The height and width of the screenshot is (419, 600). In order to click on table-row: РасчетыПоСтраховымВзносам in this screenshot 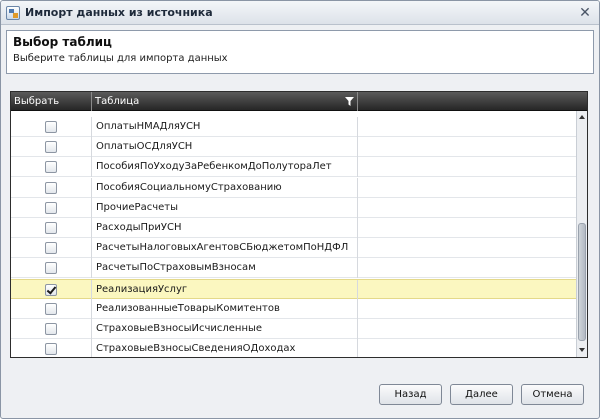, I will do `click(293, 268)`.